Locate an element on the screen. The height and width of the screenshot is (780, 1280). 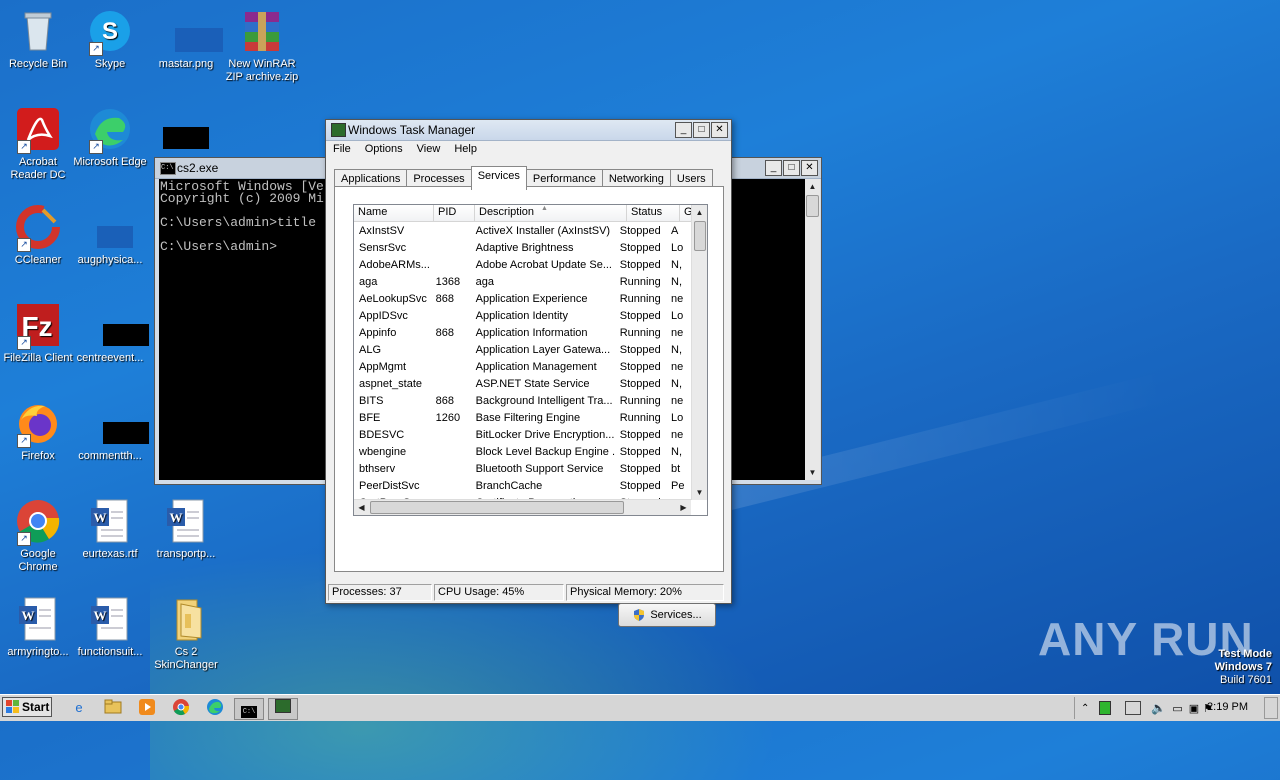
cmd-title: cs2.exe is located at coordinates (198, 168).